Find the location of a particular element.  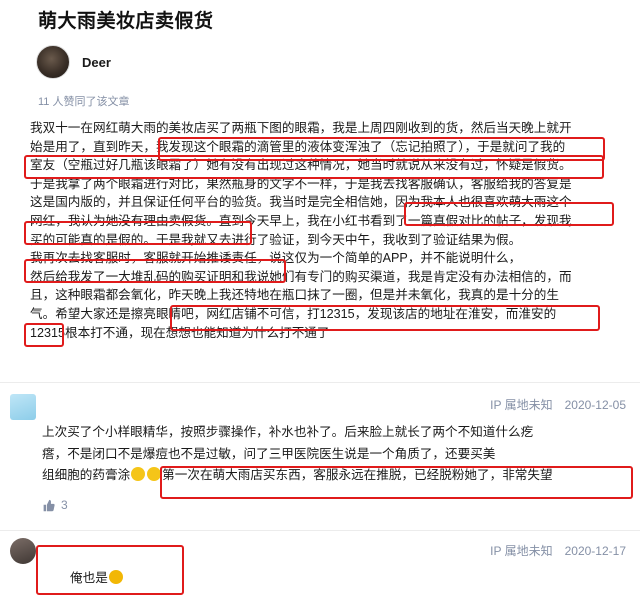

comment: IP 属地未知 2020-12-17 俺也是 is located at coordinates (320, 565).